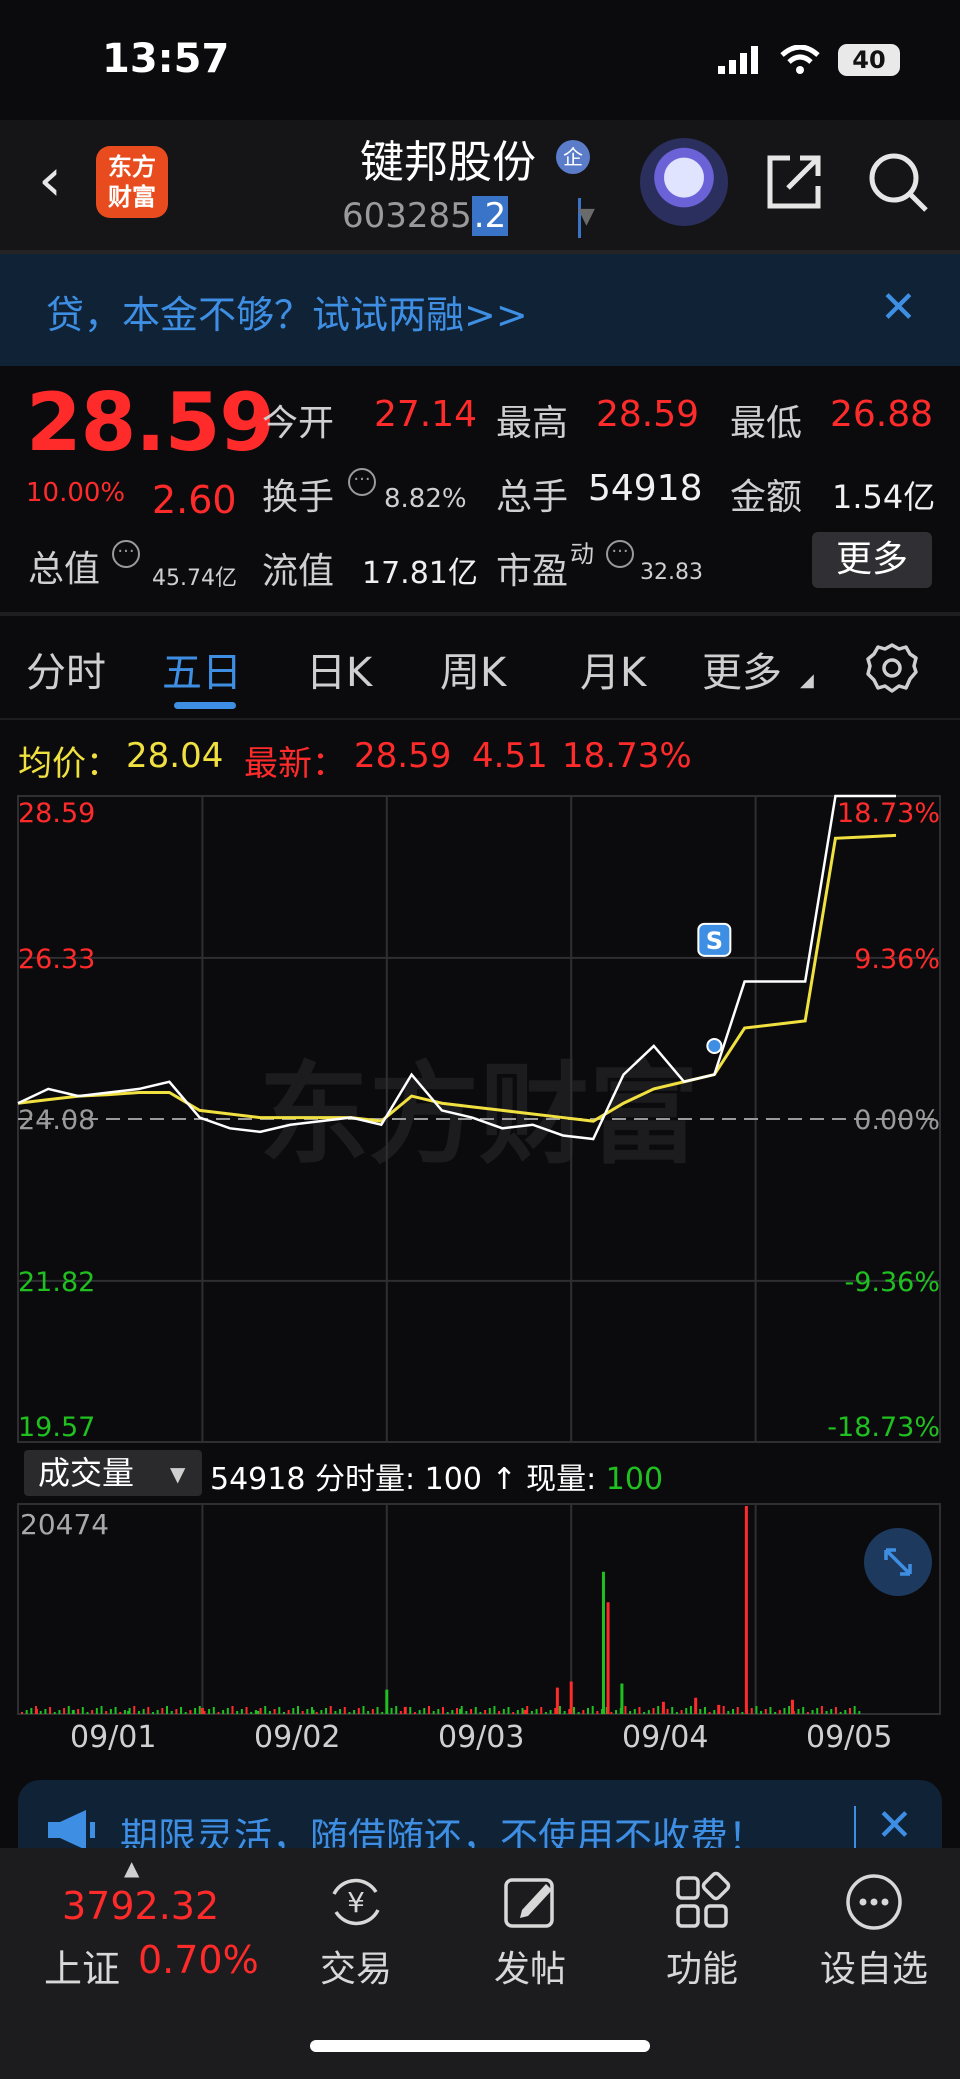  What do you see at coordinates (194, 500) in the screenshot?
I see `change-amount: 2.60` at bounding box center [194, 500].